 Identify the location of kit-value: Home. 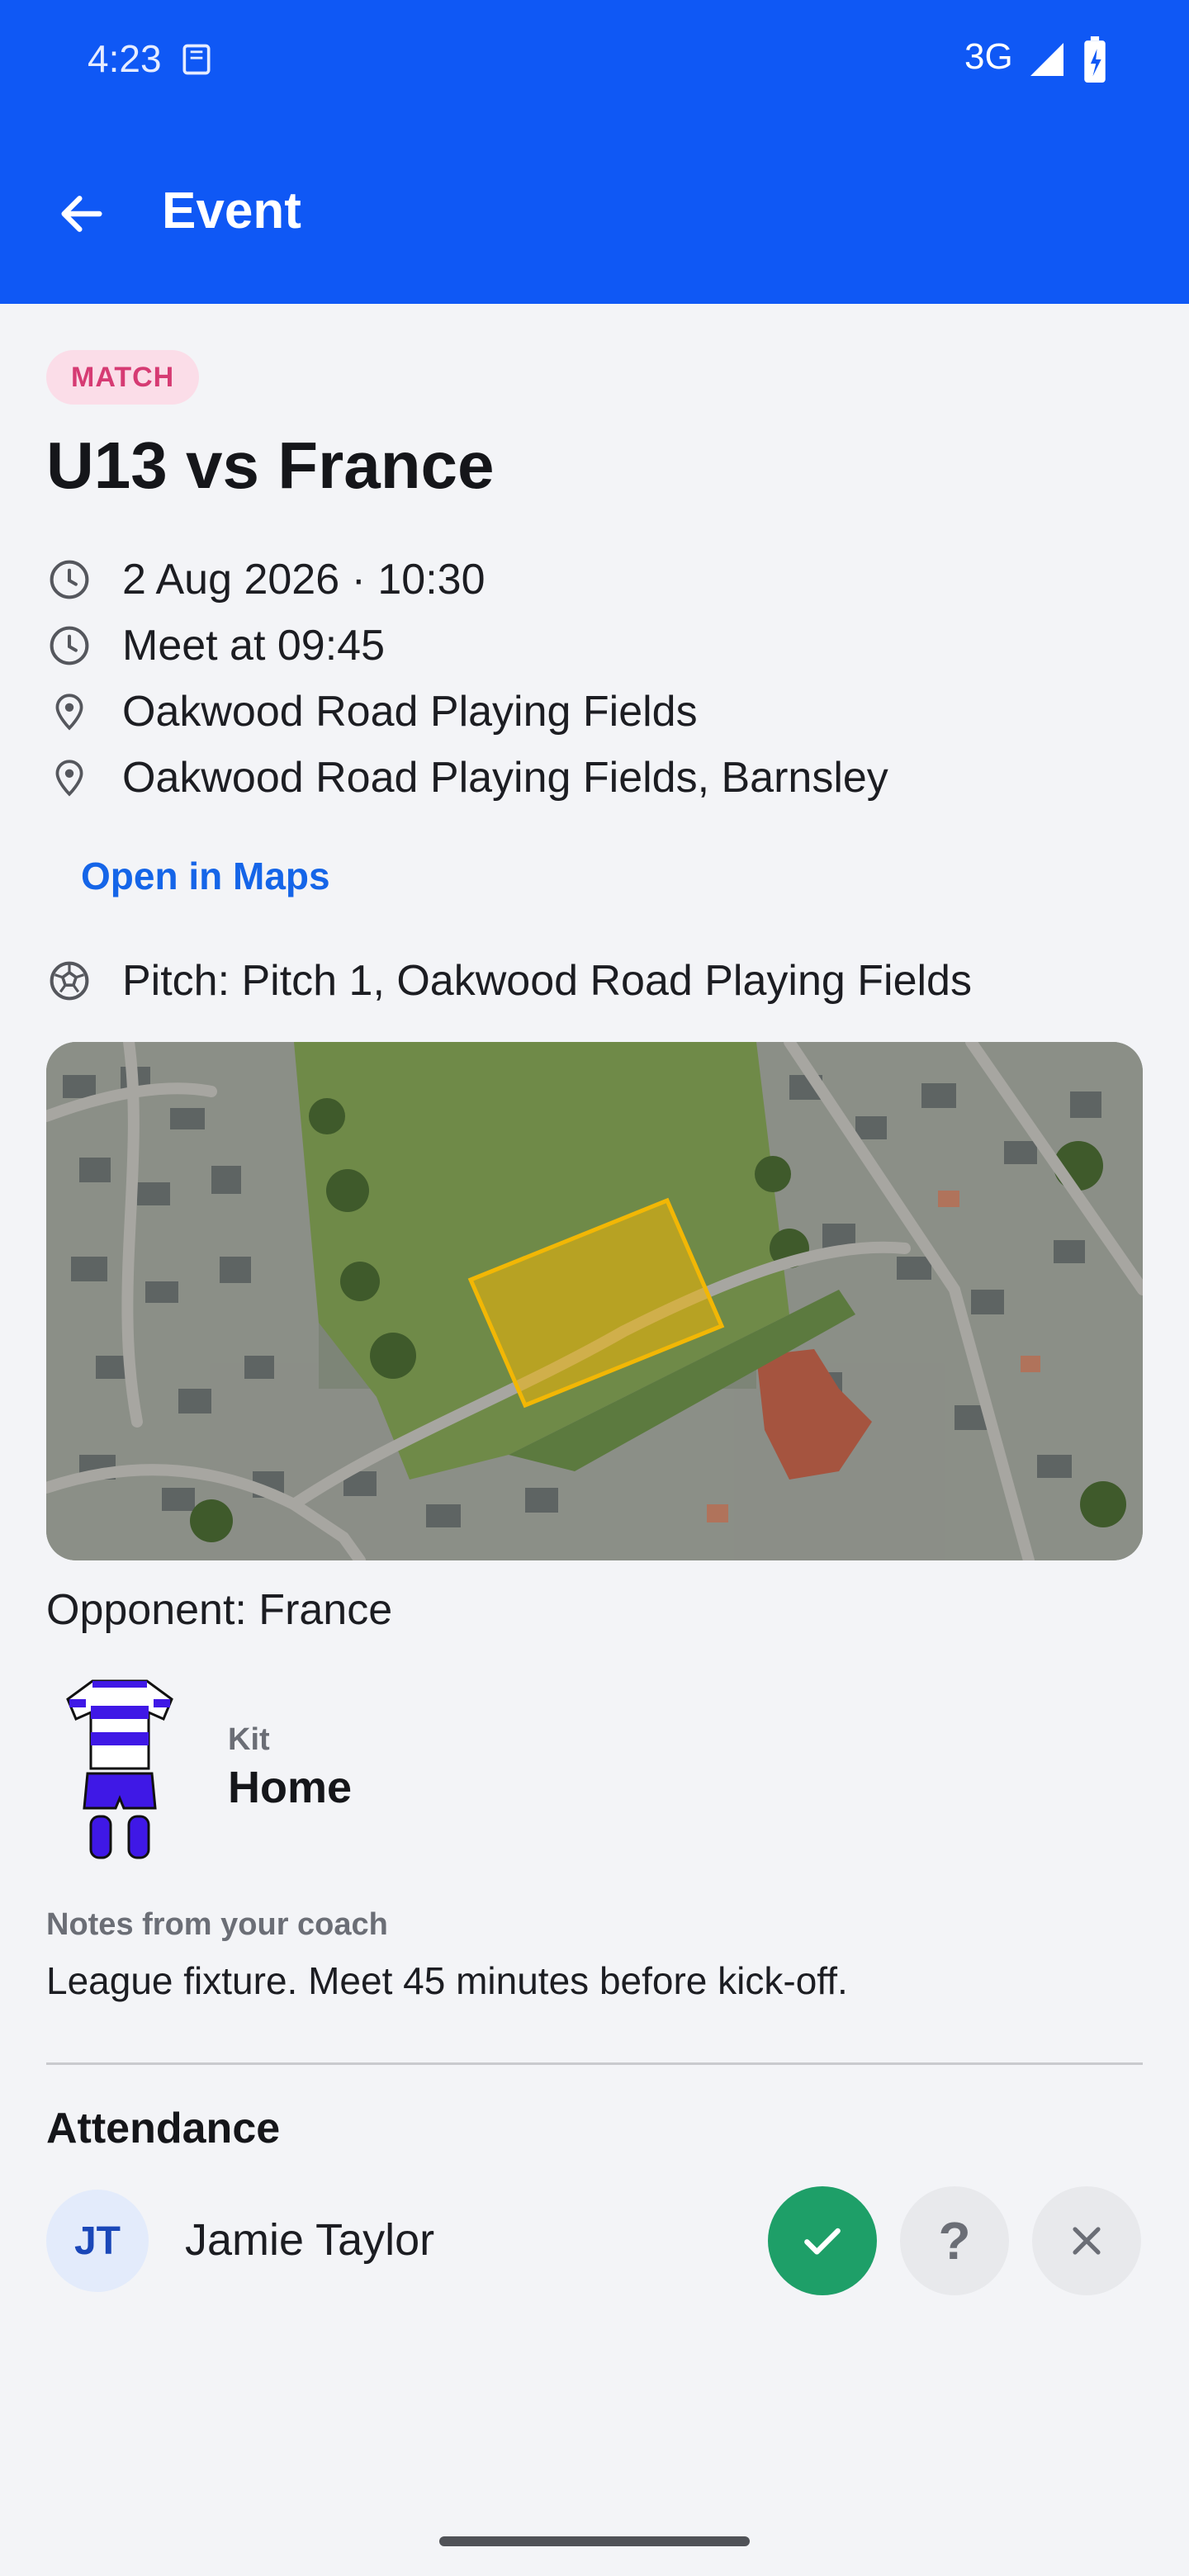
(290, 1787).